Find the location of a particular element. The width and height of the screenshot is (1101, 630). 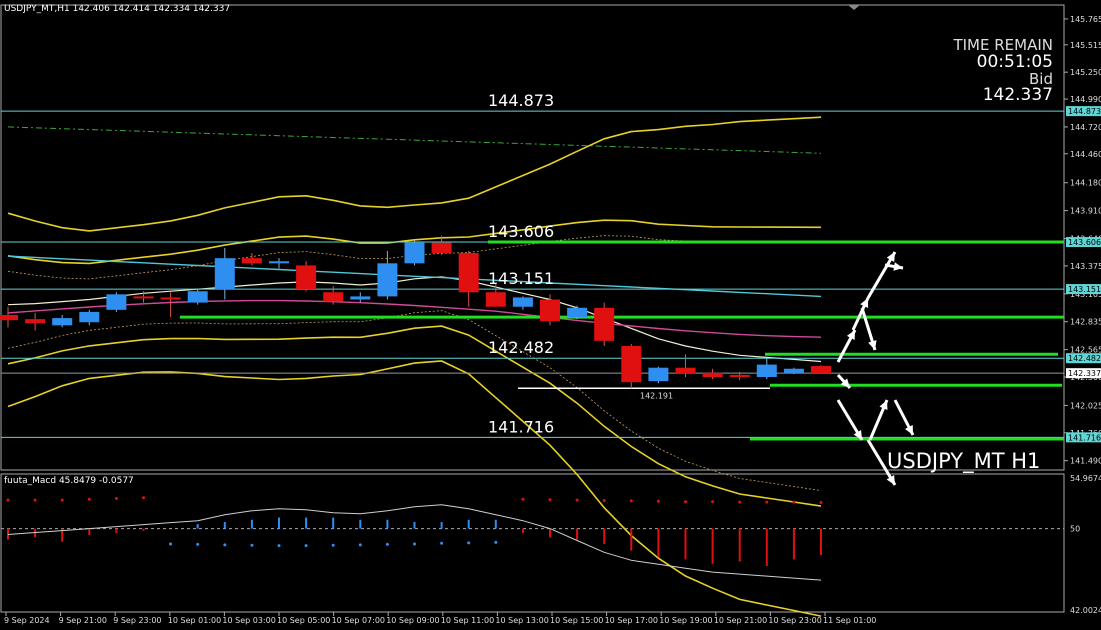

level-price-tag-text: 143.151 is located at coordinates (1084, 289).